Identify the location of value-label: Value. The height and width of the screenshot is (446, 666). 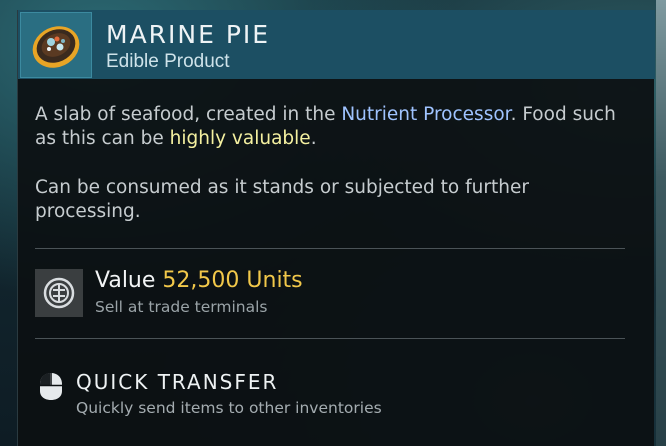
(125, 280).